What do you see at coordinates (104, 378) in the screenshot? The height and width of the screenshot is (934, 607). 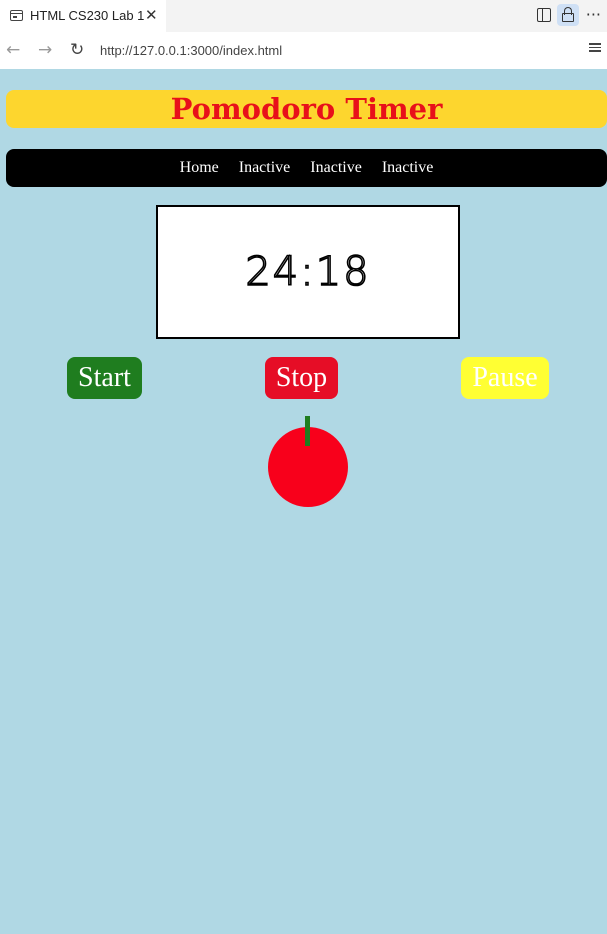 I see `start-button: Start` at bounding box center [104, 378].